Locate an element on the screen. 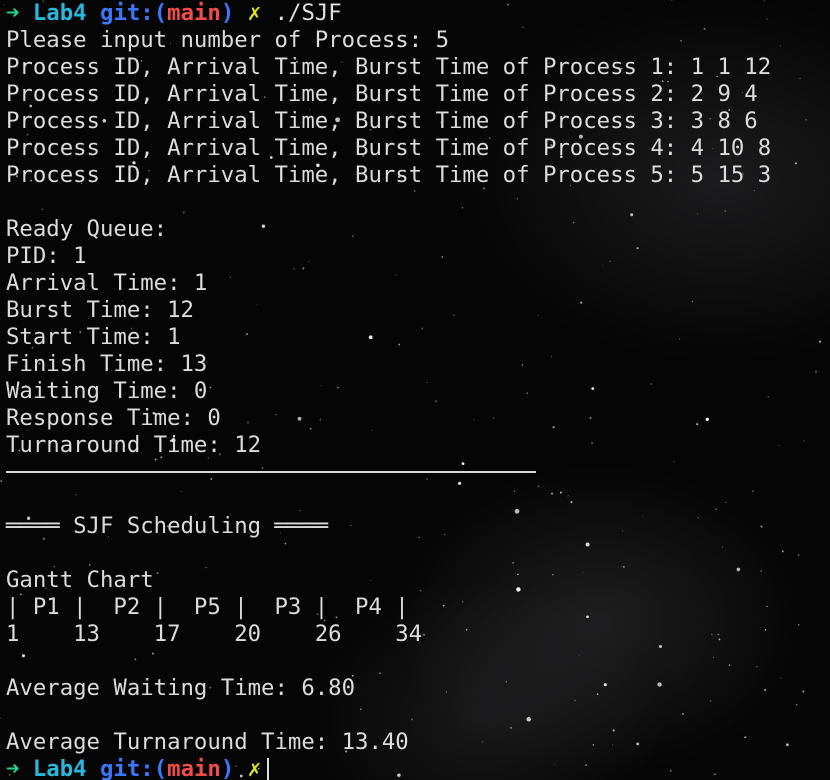  output-line: 1 13 17 20 26 34 is located at coordinates (214, 634).